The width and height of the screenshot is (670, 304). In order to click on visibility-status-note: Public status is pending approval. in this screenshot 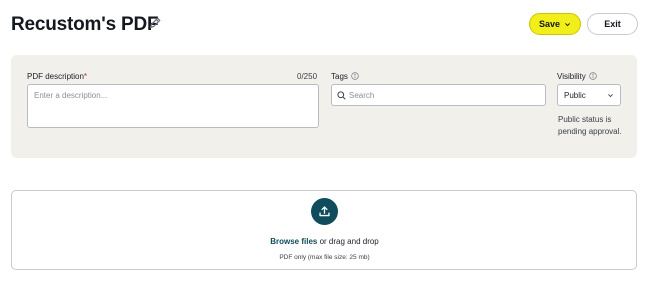, I will do `click(590, 125)`.